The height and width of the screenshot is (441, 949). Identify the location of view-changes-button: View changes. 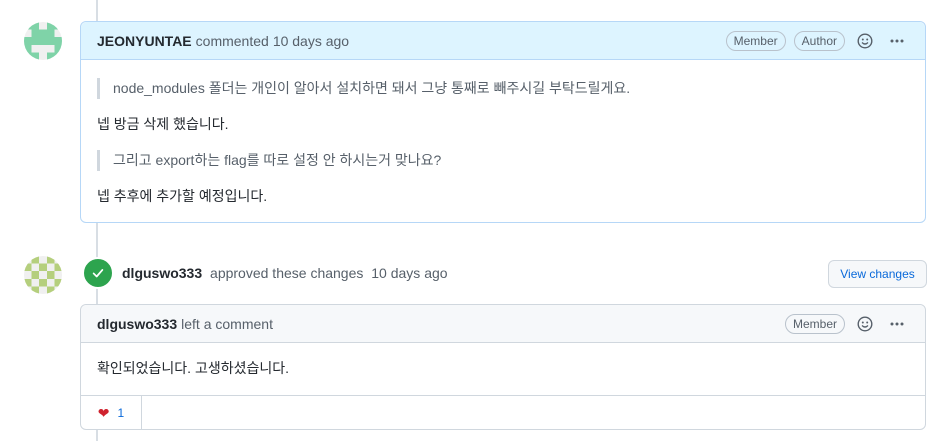
(877, 274).